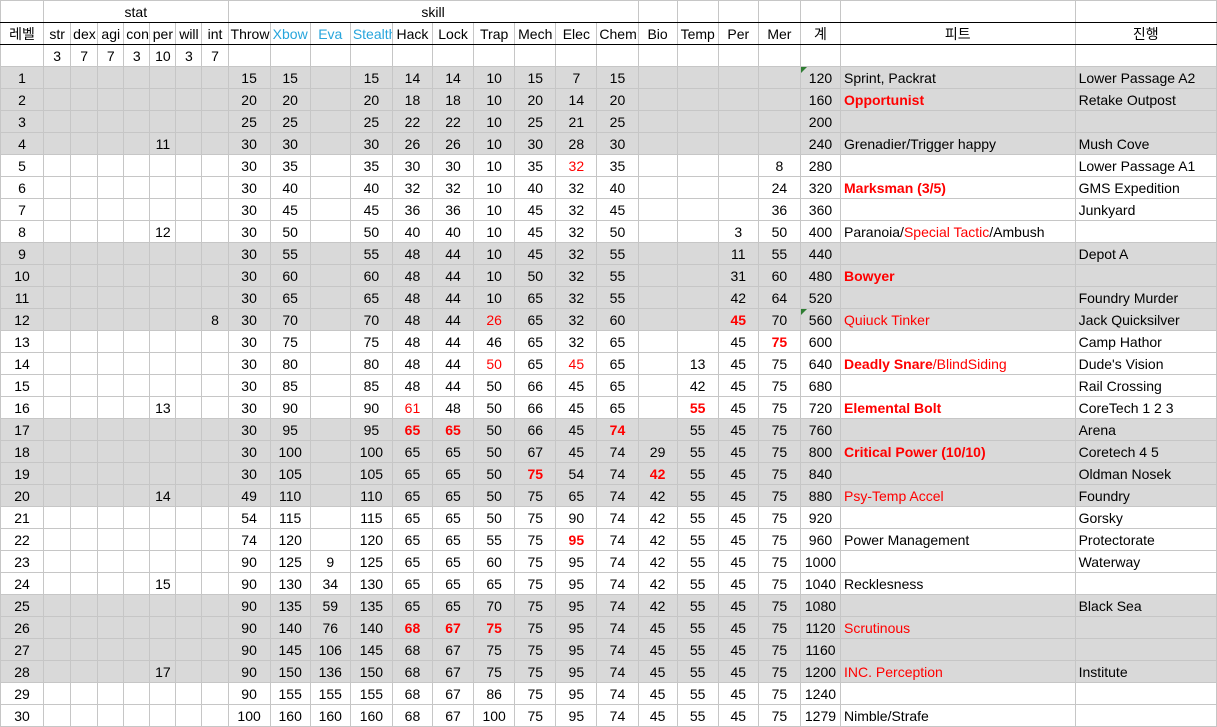 The image size is (1217, 727). I want to click on skill-cell: 40, so click(535, 187).